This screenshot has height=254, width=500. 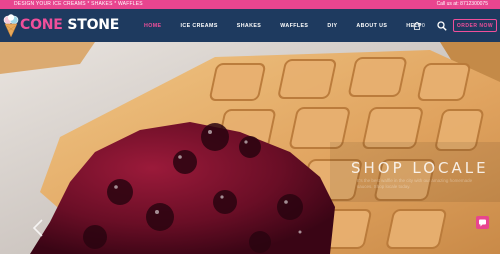 I want to click on phone-number: Call us at: 8712300075, so click(x=462, y=4).